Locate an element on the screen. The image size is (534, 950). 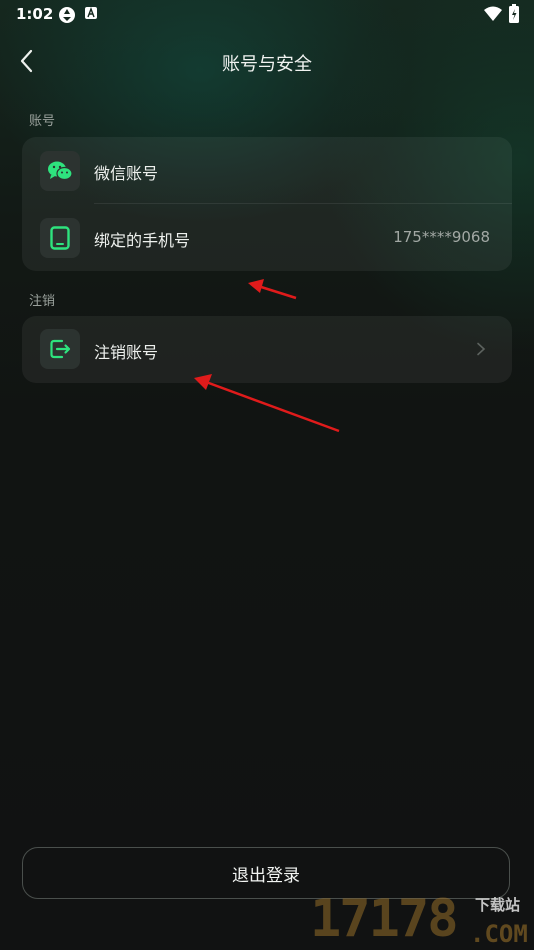
status-bar: 1:02 is located at coordinates (267, 14).